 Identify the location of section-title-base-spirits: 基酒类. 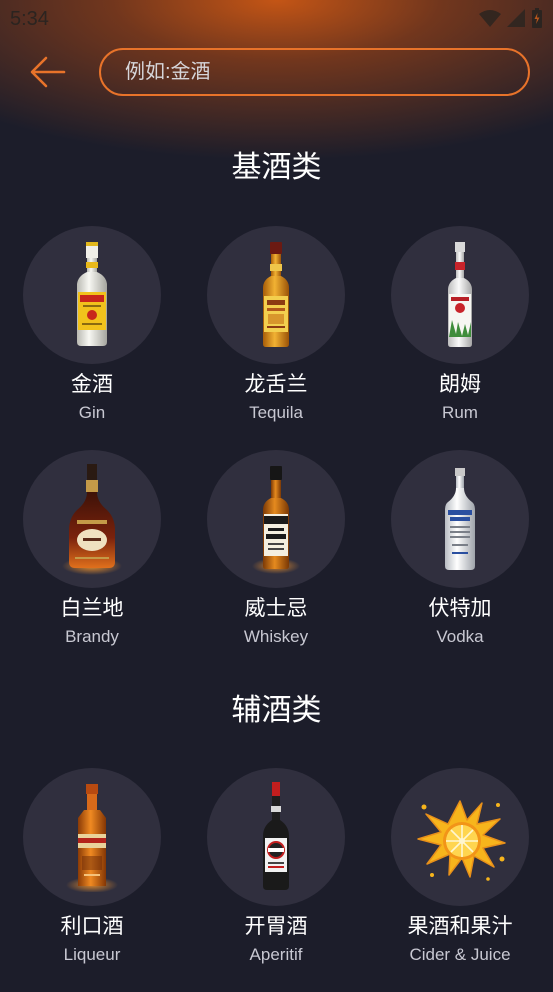
(276, 167).